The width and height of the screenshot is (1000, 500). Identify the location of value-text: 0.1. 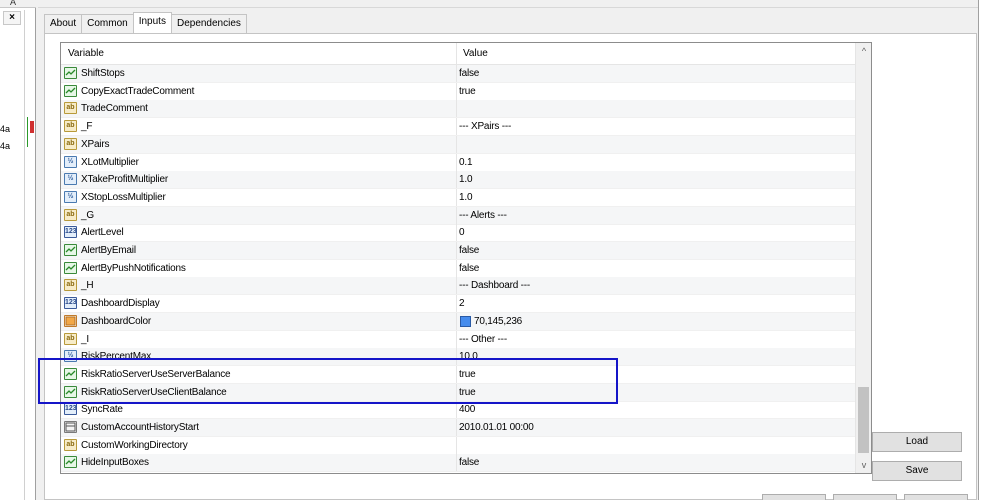
(466, 162).